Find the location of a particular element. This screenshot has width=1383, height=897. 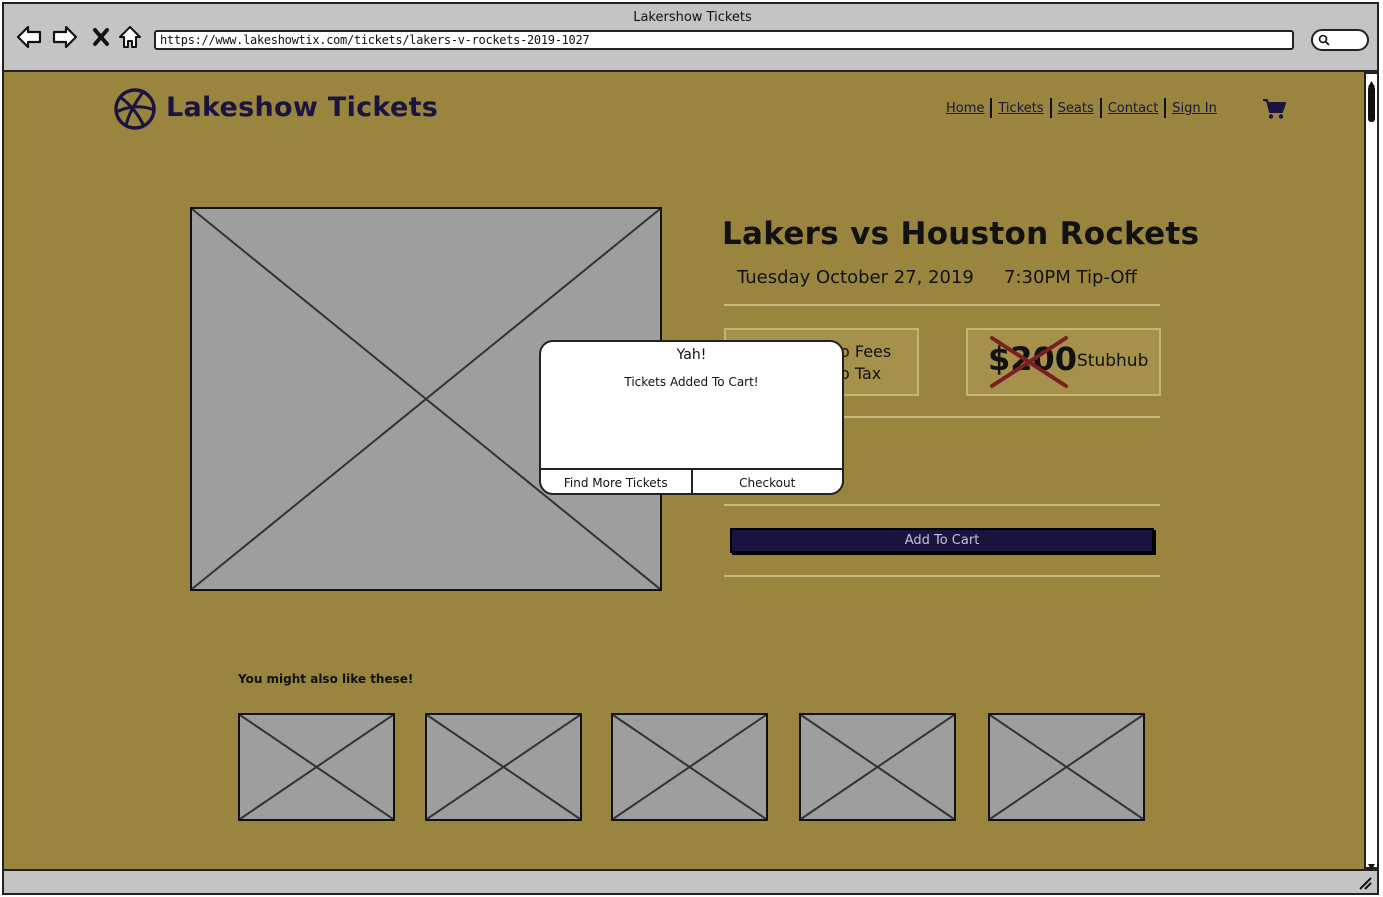

browser-search-field is located at coordinates (1340, 40).